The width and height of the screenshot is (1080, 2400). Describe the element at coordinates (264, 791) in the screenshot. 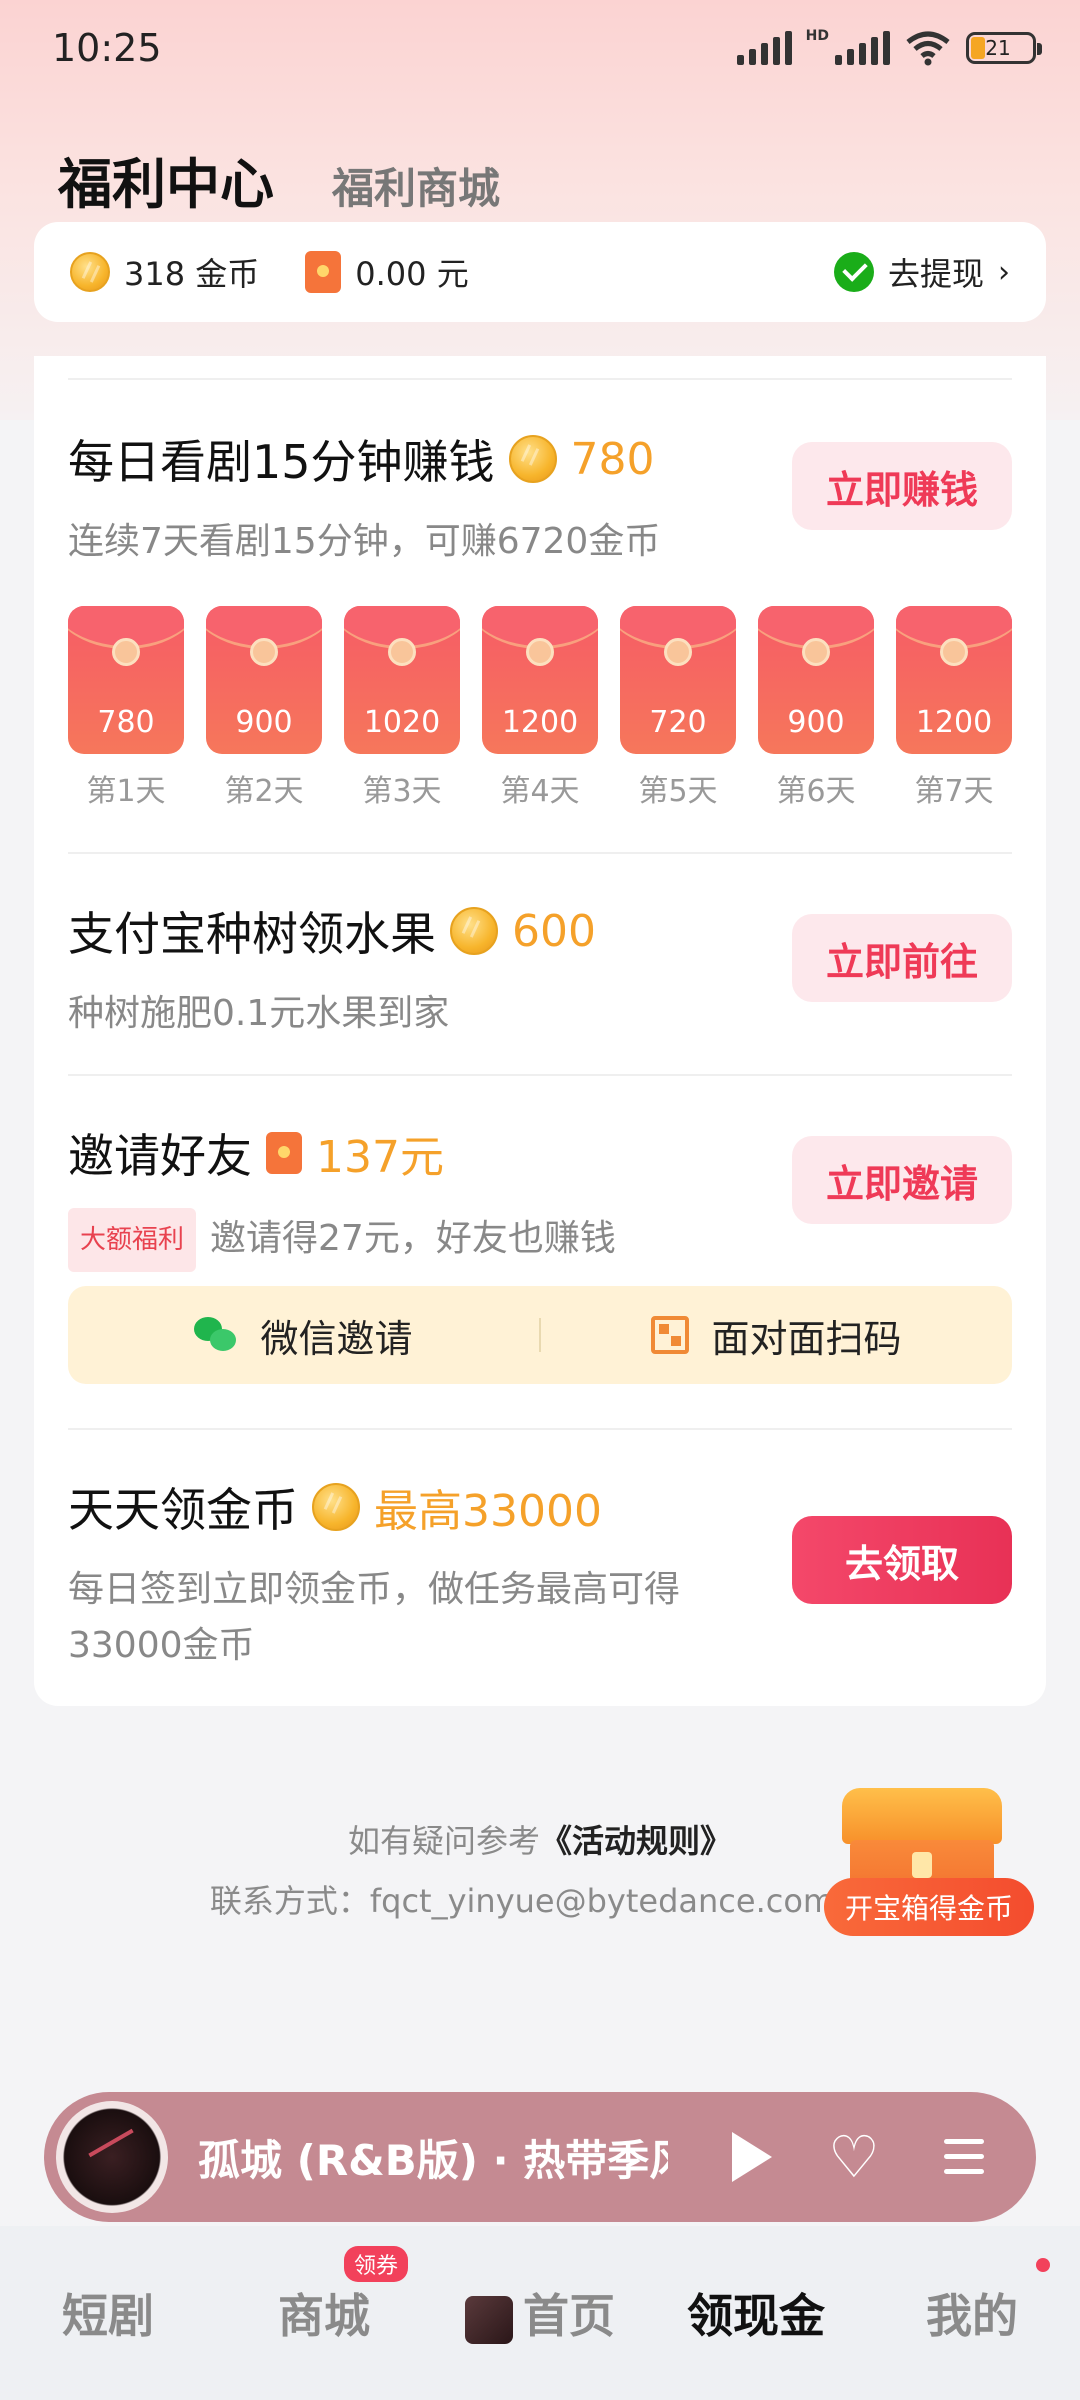

I see `packet-day: 第2天` at that location.